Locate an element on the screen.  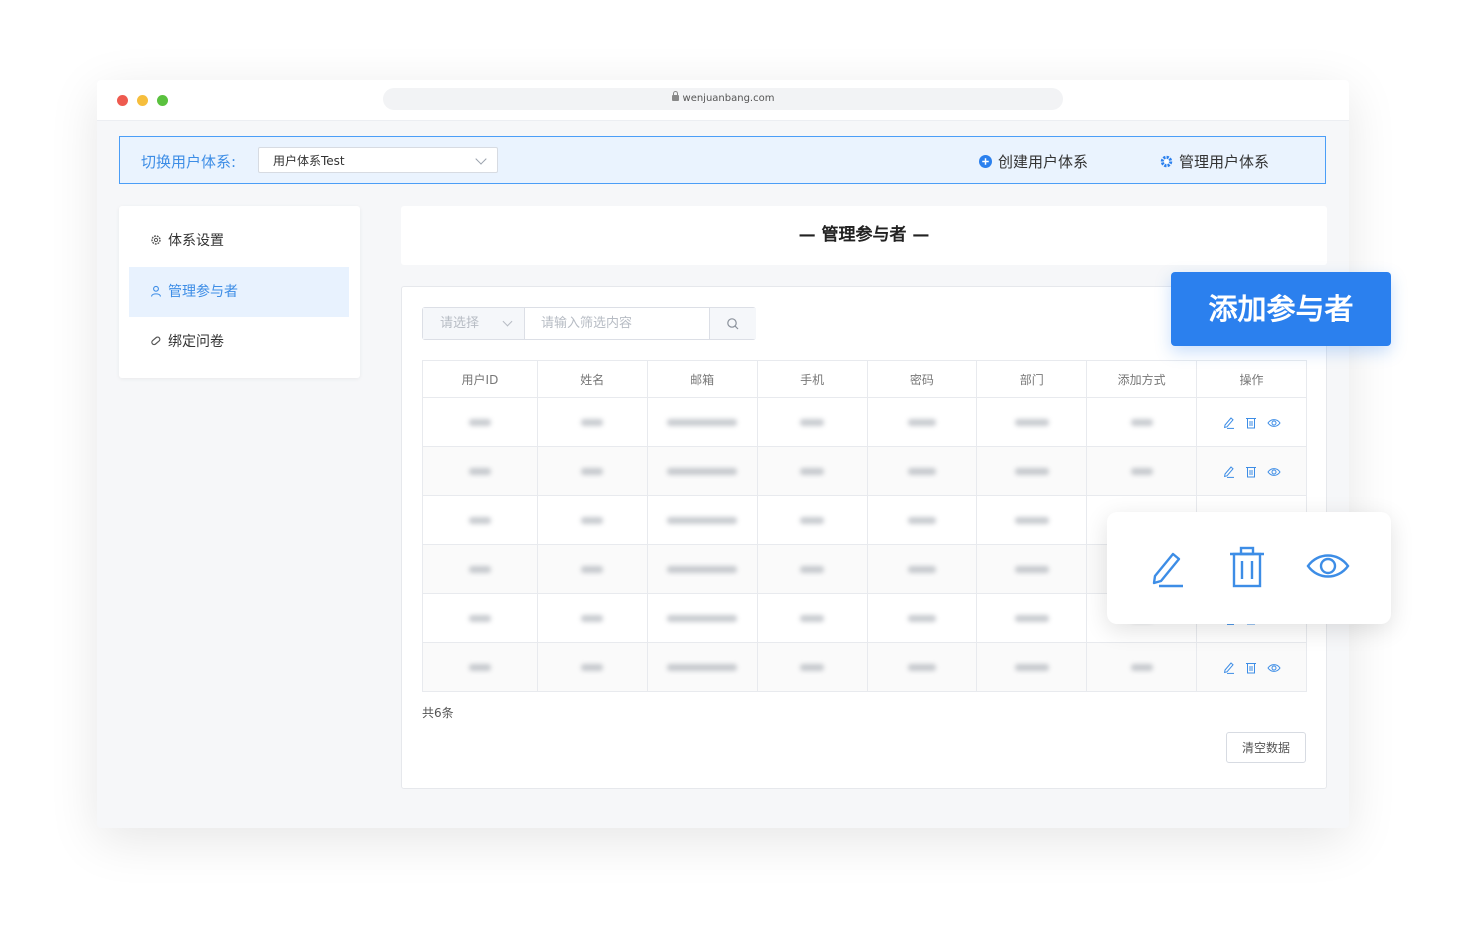
sidebar-item-label: 绑定问卷 is located at coordinates (196, 342).